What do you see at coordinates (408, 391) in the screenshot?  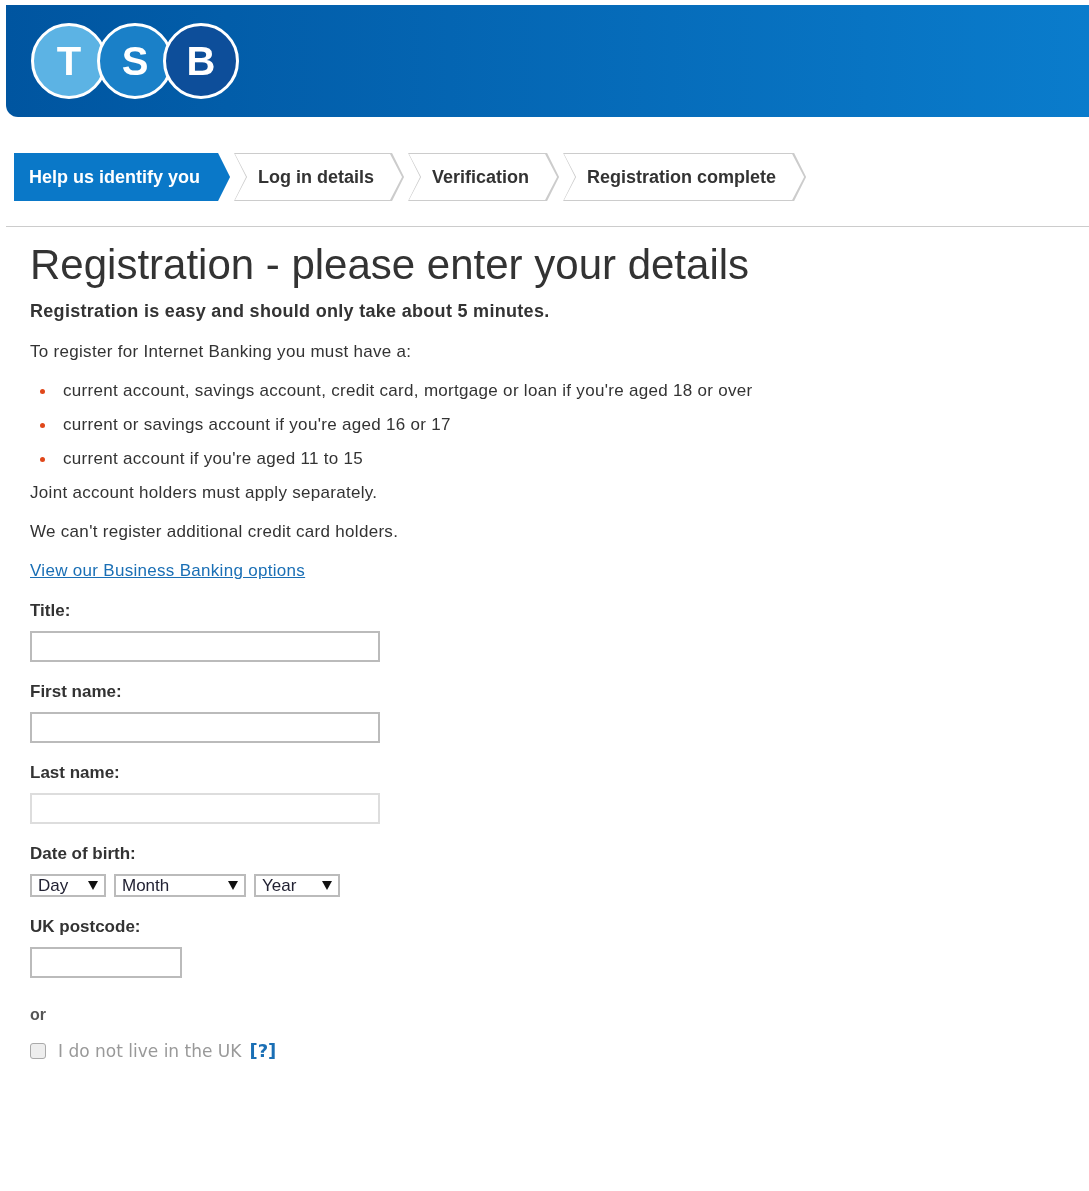 I see `requirement-text: current account, savings account, credit card, mortgage or loan if you're aged 18 or over` at bounding box center [408, 391].